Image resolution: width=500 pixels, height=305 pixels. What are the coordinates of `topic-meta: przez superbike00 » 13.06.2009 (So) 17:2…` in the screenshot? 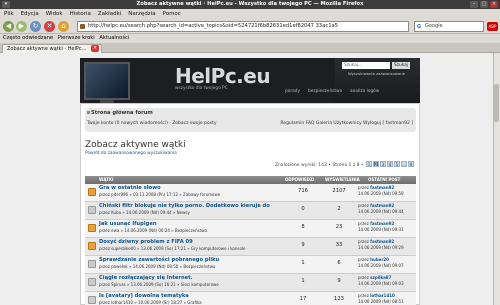 It's located at (172, 248).